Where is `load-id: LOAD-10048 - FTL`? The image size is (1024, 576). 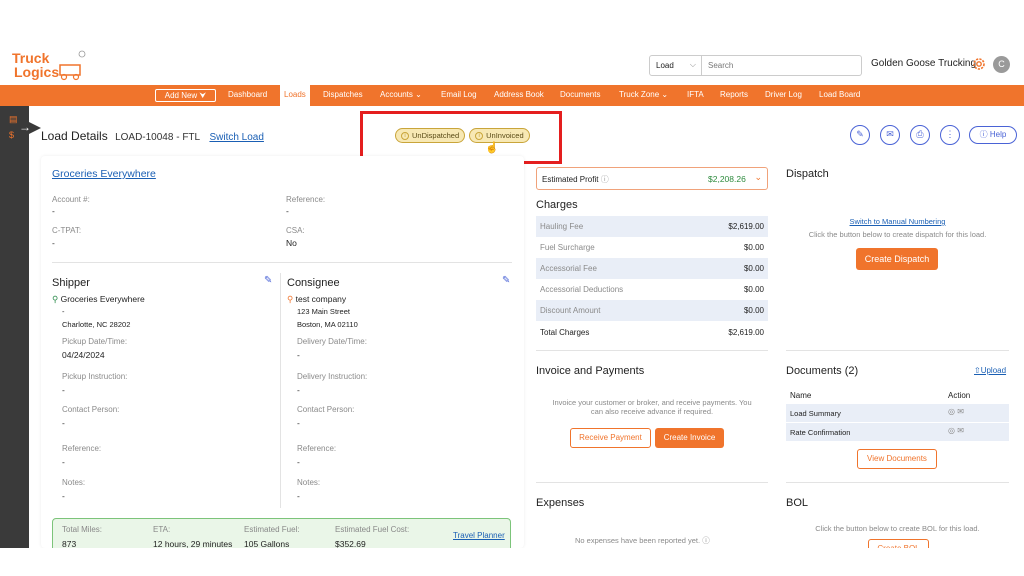 load-id: LOAD-10048 - FTL is located at coordinates (158, 137).